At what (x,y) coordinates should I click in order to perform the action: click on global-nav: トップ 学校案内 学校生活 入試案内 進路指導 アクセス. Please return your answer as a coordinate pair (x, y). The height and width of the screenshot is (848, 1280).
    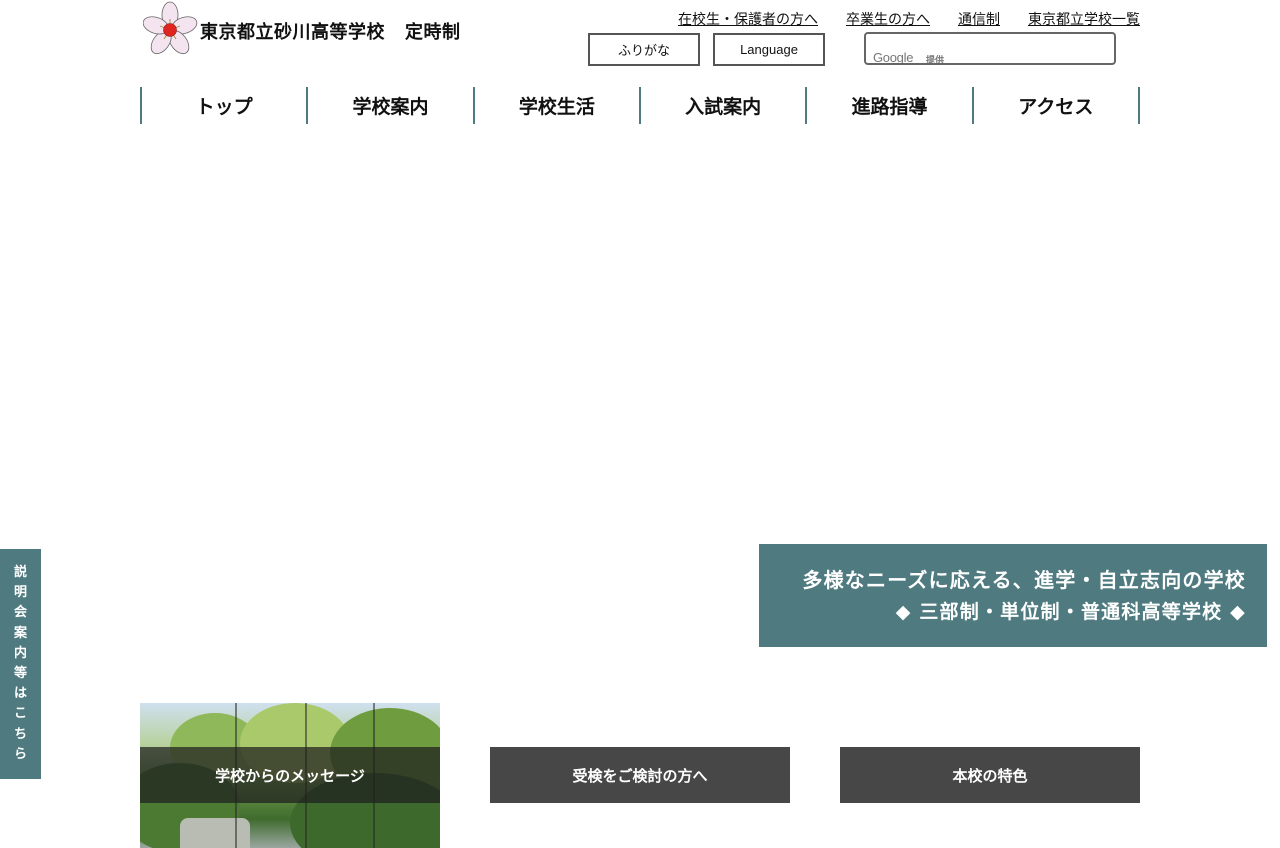
    Looking at the image, I should click on (640, 105).